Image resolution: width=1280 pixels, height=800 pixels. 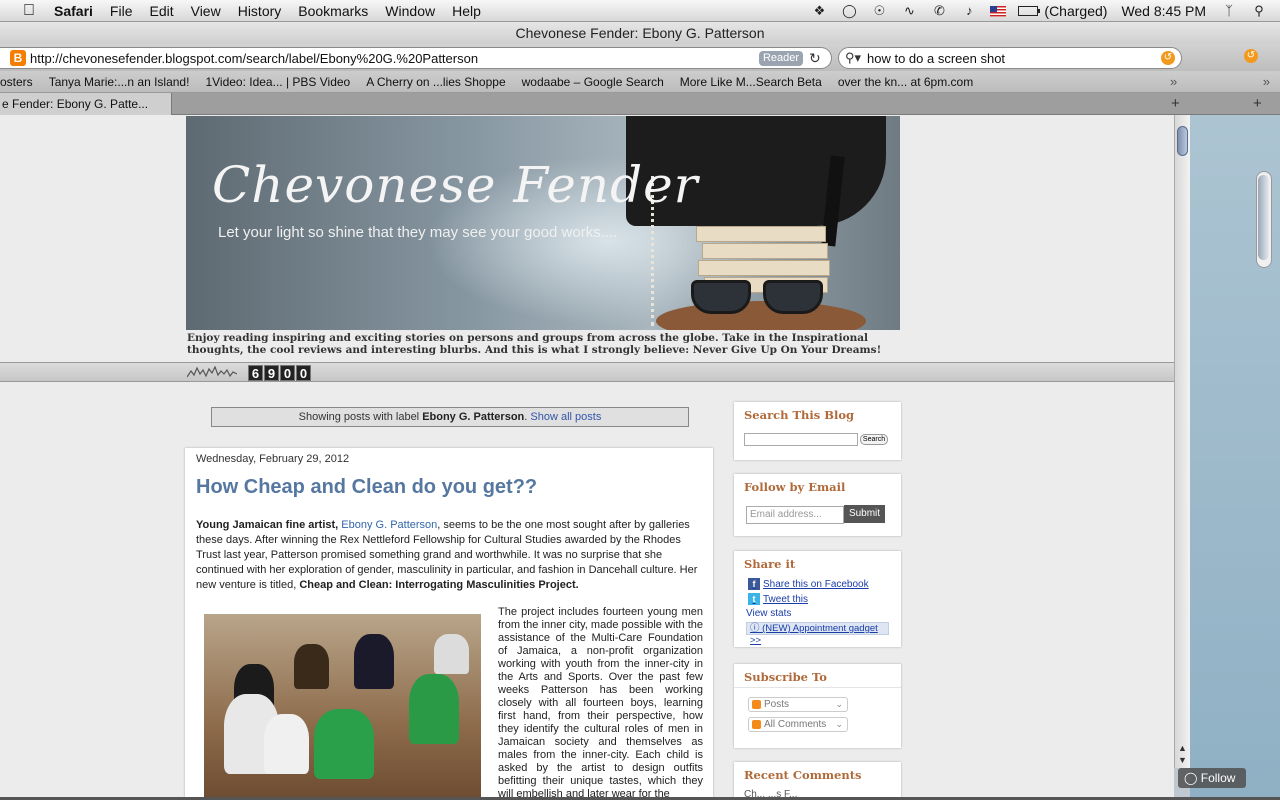 What do you see at coordinates (864, 514) in the screenshot?
I see `submit-button: Submit` at bounding box center [864, 514].